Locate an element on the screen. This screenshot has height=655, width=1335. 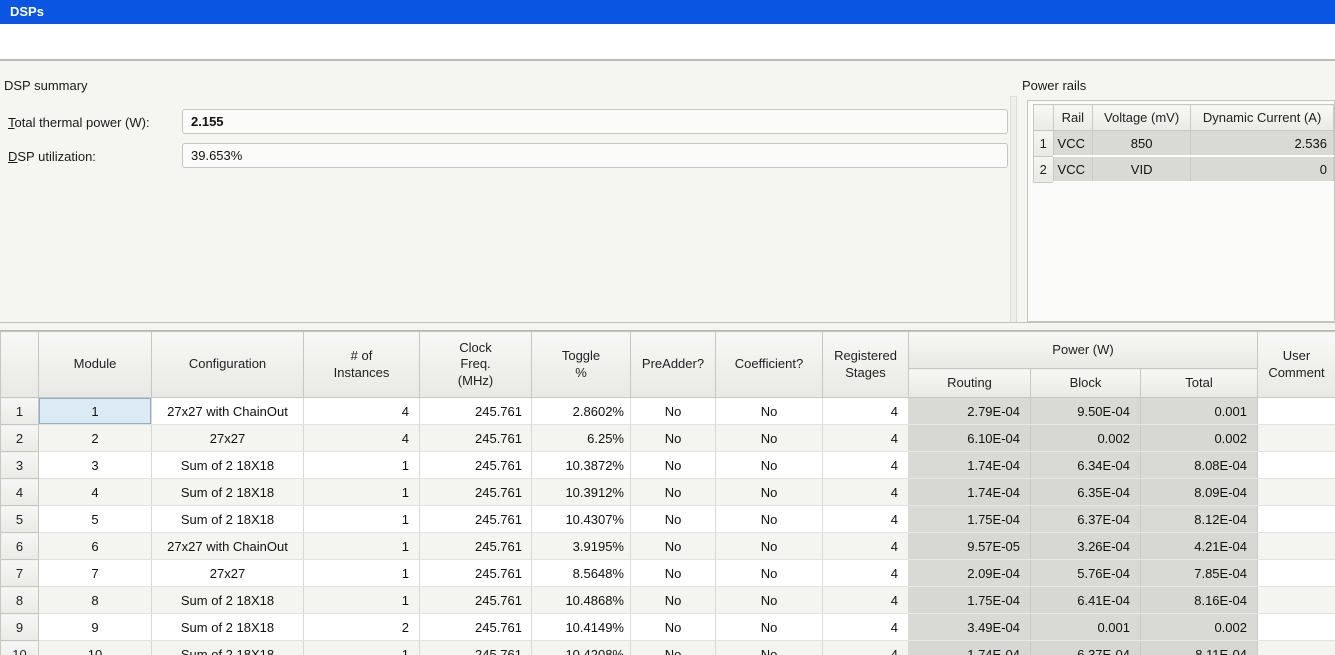
cell-toggle: 10.4208% is located at coordinates (581, 648).